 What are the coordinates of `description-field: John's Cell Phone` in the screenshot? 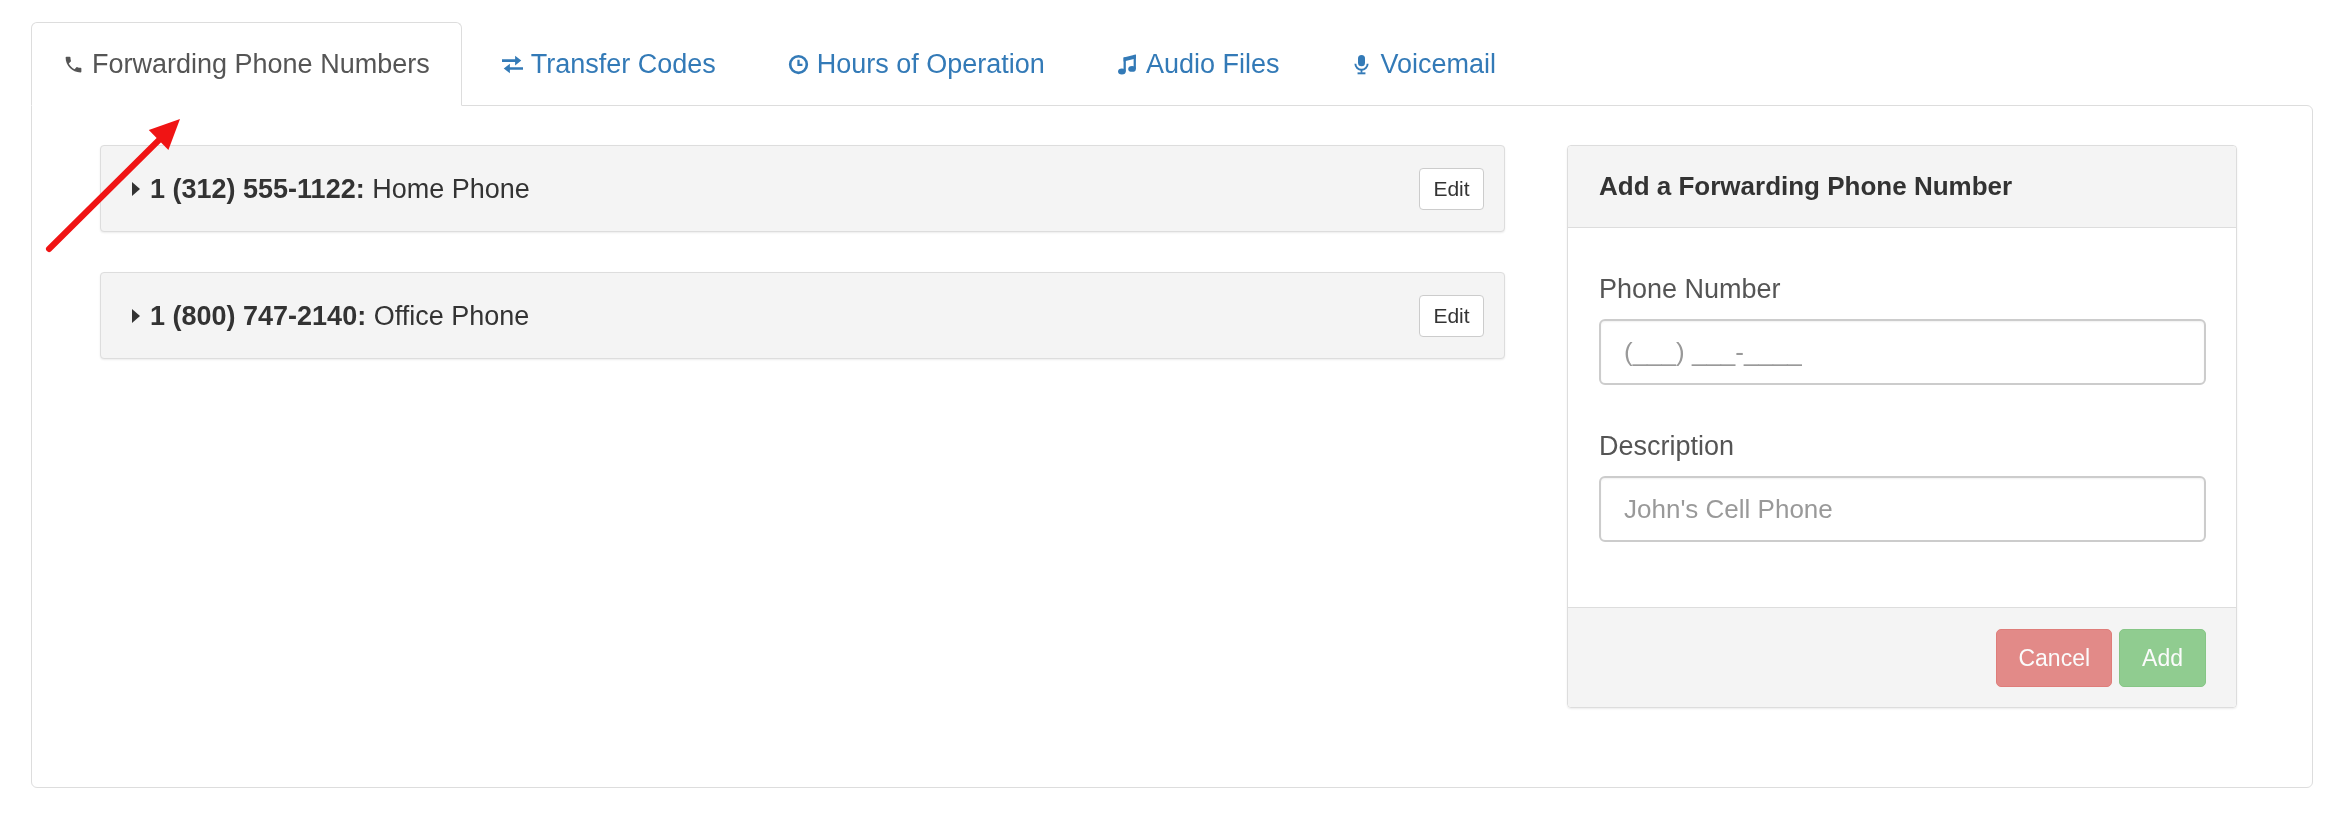 It's located at (1902, 509).